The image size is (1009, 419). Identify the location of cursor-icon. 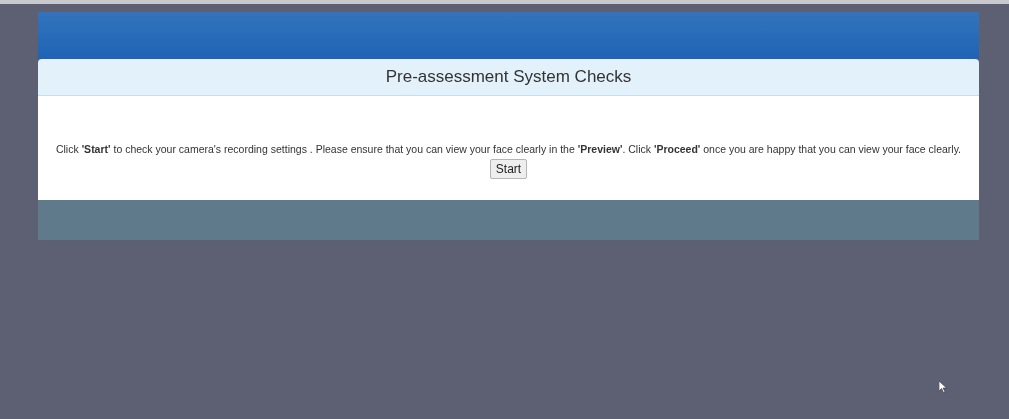
(943, 387).